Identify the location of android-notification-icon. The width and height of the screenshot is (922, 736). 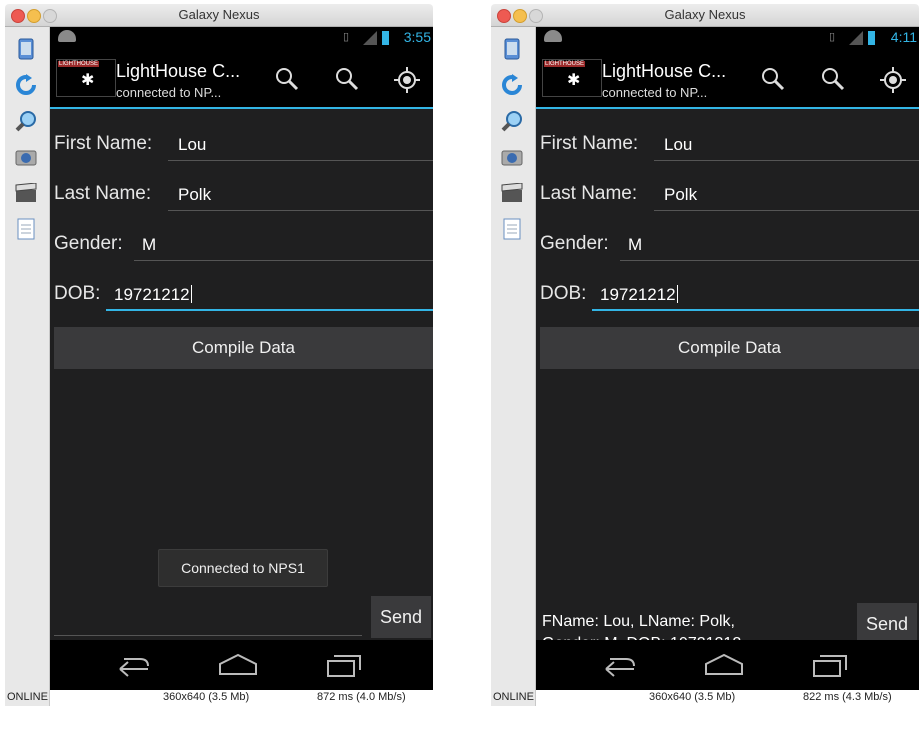
(553, 36).